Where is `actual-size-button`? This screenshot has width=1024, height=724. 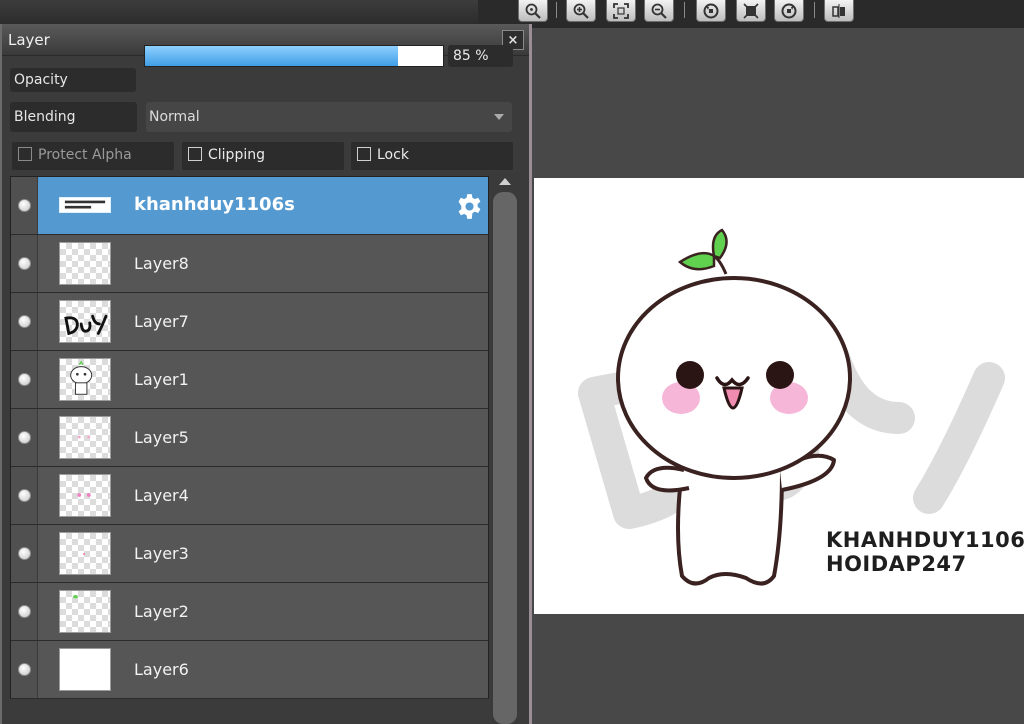 actual-size-button is located at coordinates (751, 11).